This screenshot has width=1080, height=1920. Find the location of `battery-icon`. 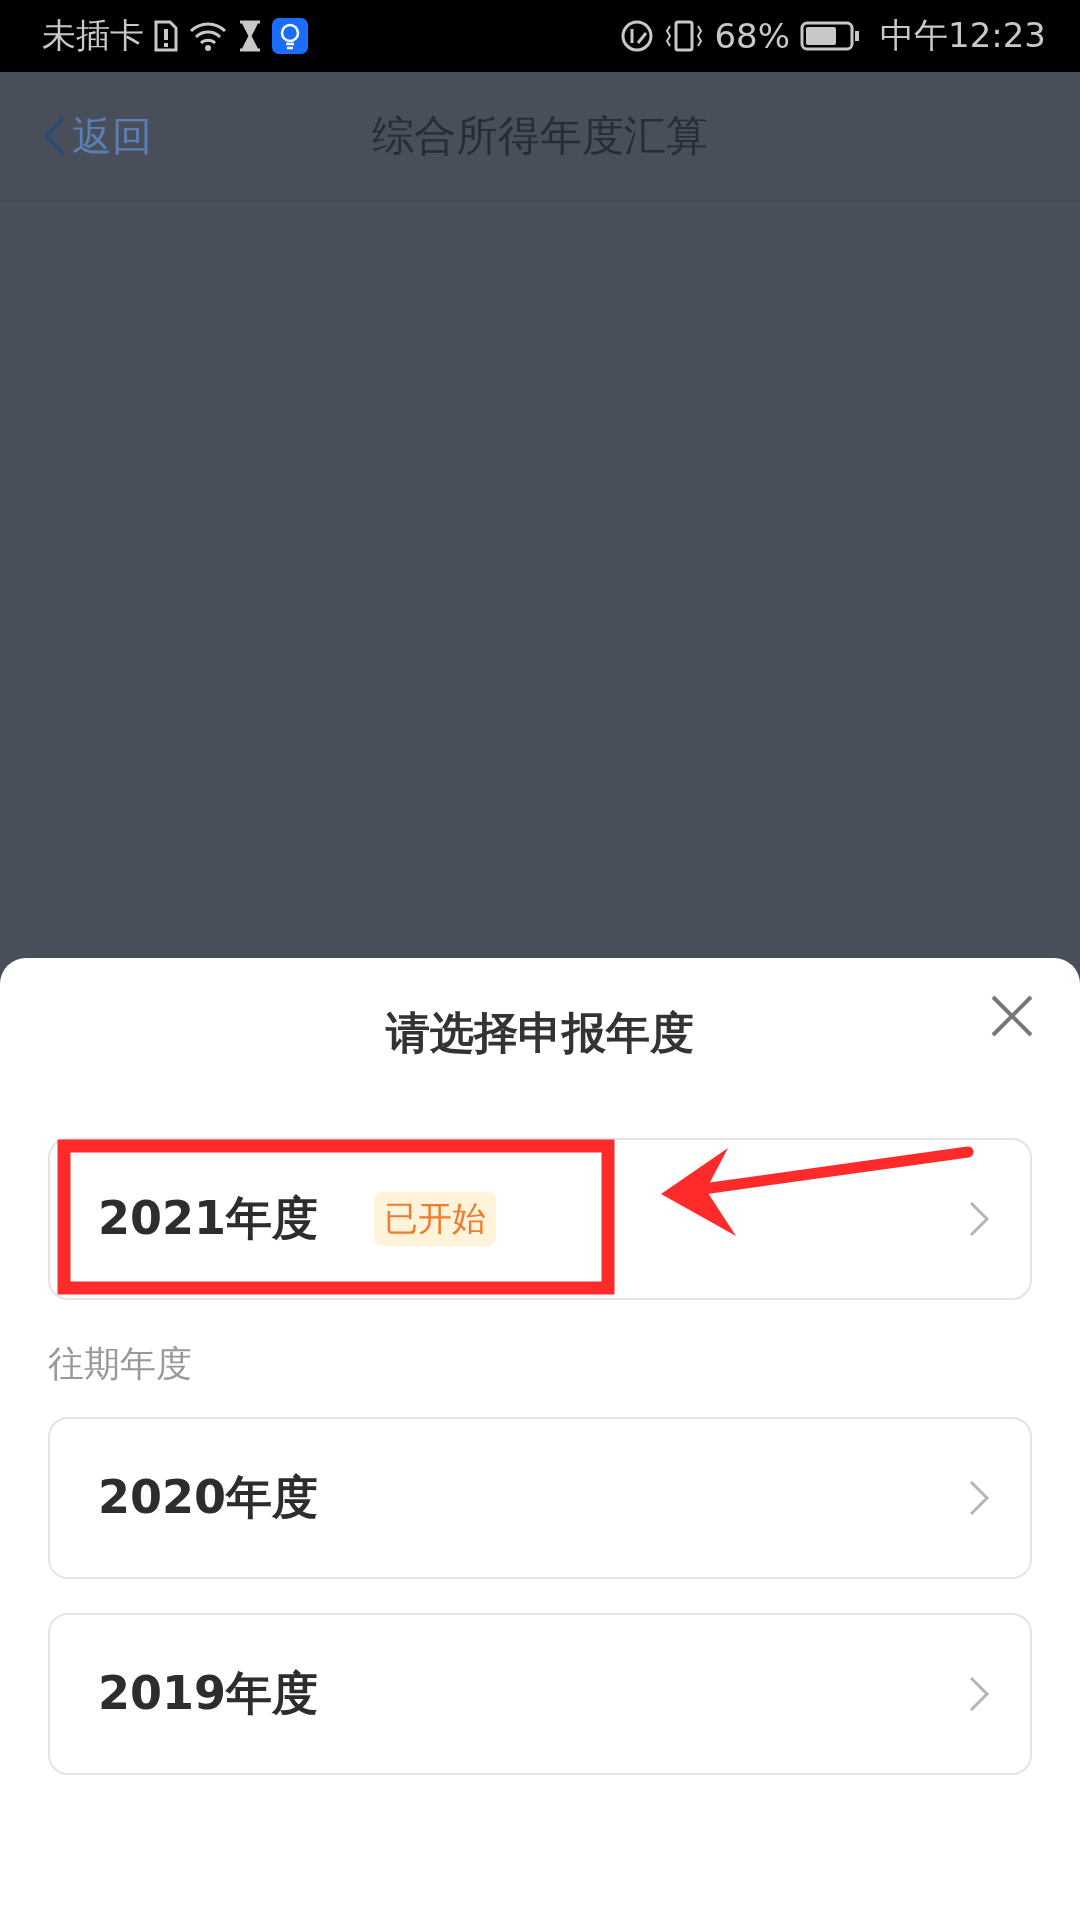

battery-icon is located at coordinates (830, 36).